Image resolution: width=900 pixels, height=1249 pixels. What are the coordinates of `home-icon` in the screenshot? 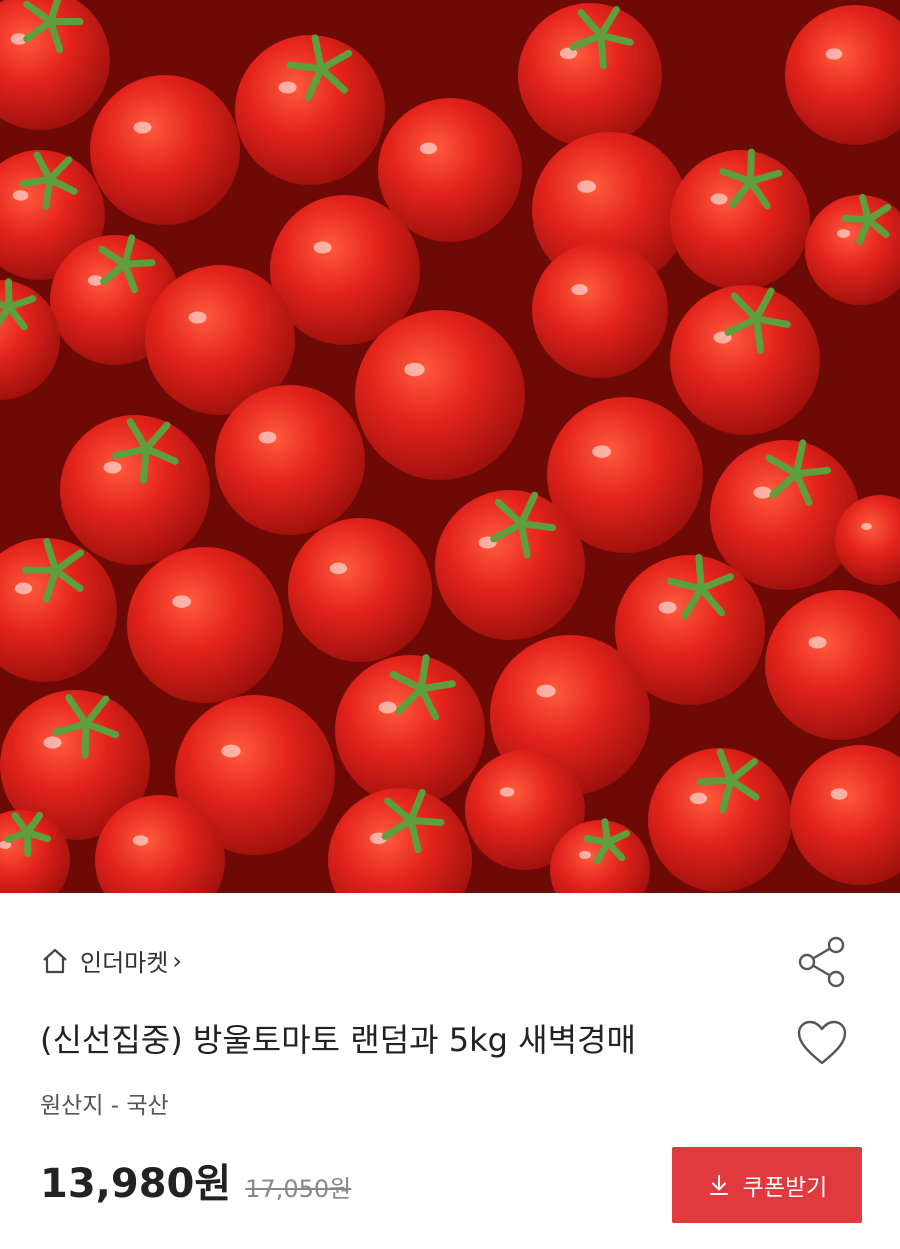 It's located at (55, 960).